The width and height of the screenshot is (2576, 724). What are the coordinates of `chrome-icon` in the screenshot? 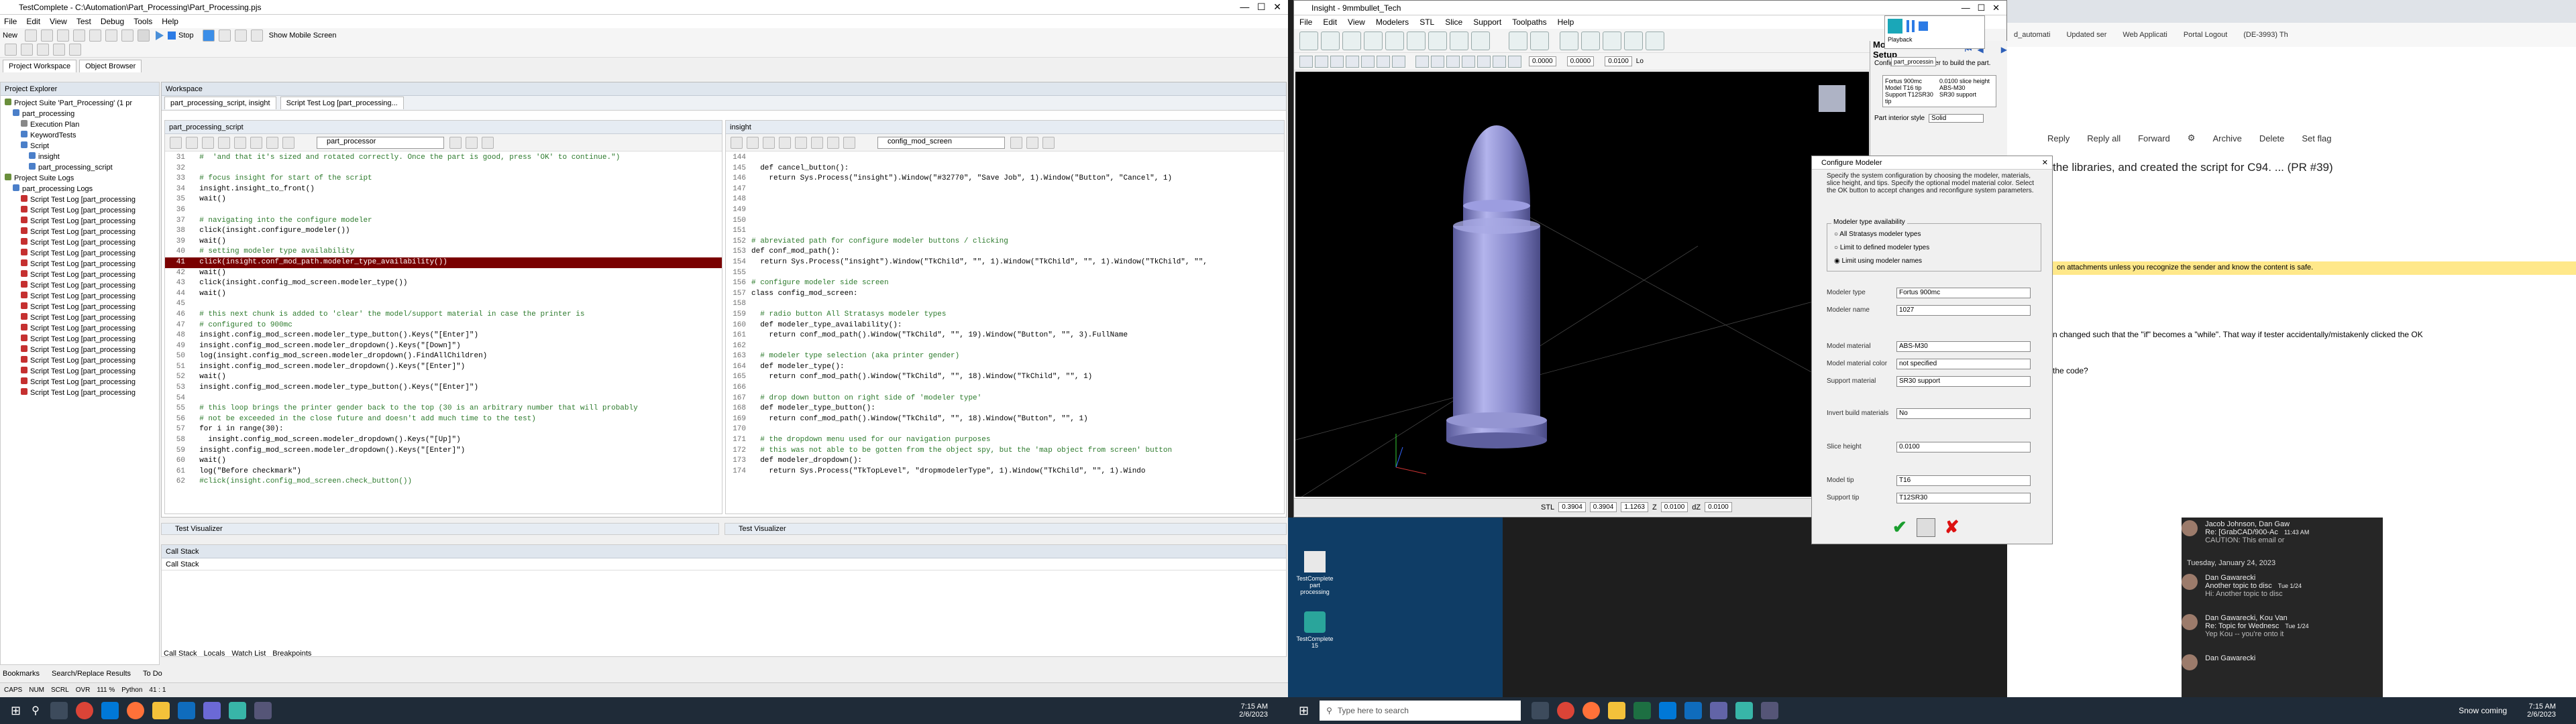 It's located at (84, 710).